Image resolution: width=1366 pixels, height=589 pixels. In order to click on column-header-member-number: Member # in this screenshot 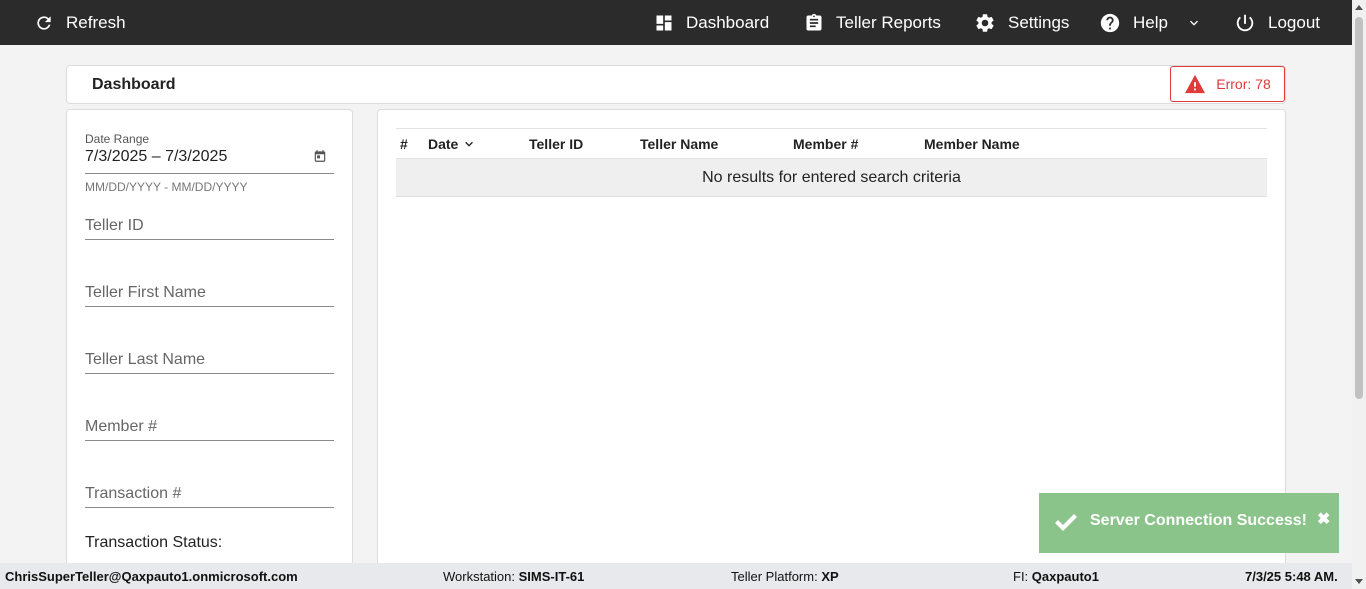, I will do `click(825, 144)`.